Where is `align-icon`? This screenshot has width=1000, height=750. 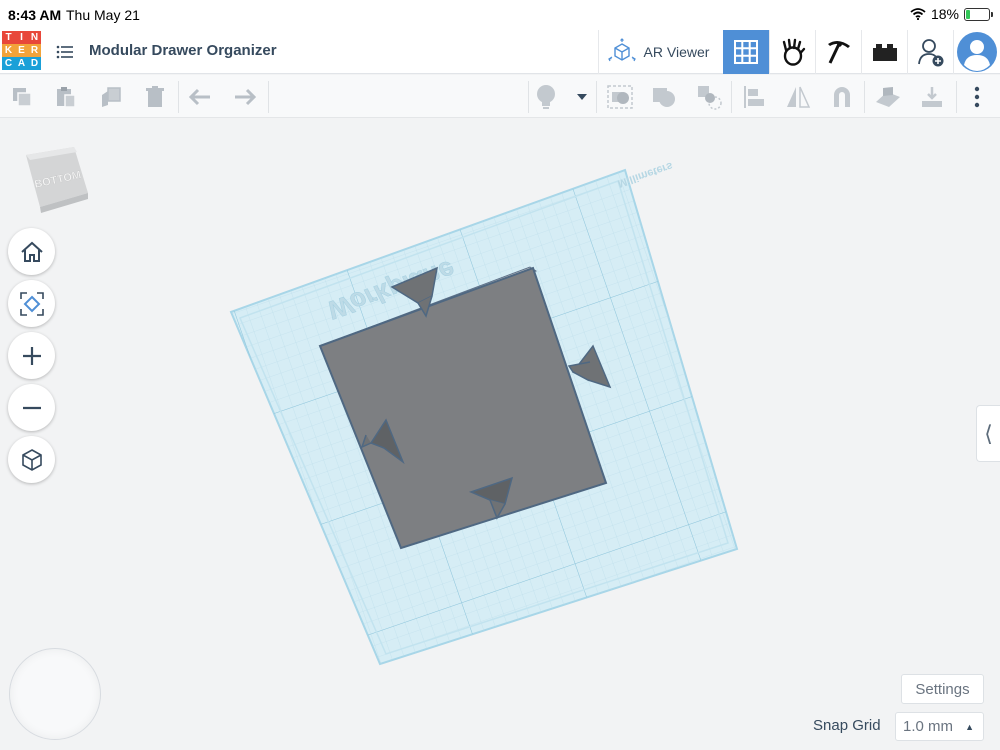 align-icon is located at coordinates (754, 97).